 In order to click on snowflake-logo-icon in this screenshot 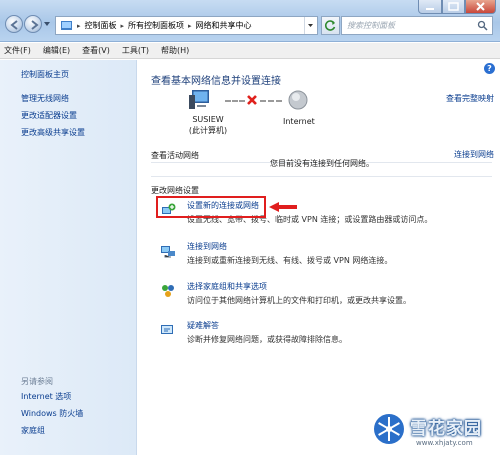, I will do `click(389, 429)`.